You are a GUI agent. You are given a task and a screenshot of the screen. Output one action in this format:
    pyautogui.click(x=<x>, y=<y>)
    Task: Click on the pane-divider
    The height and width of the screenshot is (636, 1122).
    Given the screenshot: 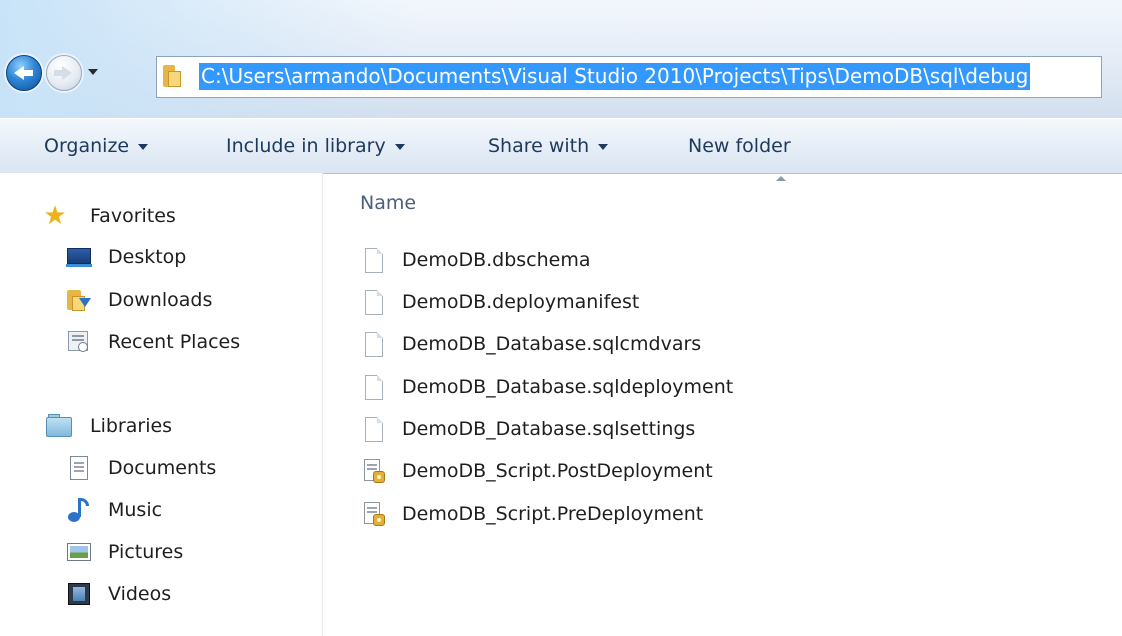 What is the action you would take?
    pyautogui.click(x=322, y=404)
    